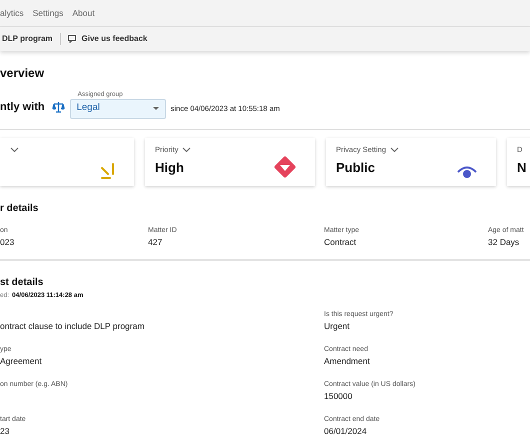 Image resolution: width=530 pixels, height=442 pixels. I want to click on dropdown-value: Legal, so click(88, 108).